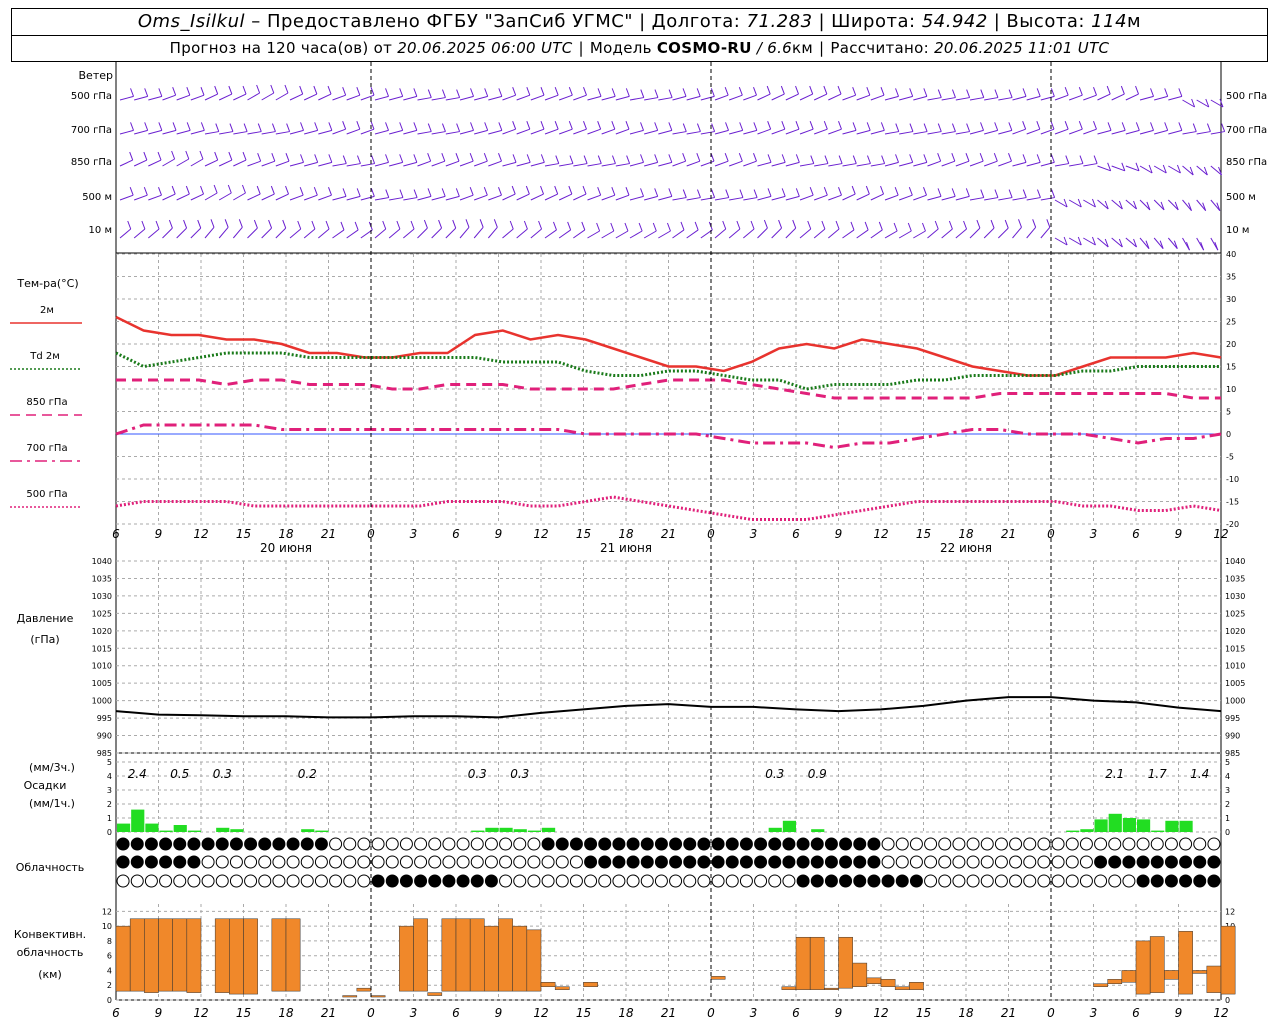 The height and width of the screenshot is (1024, 1280). Describe the element at coordinates (328, 534) in the screenshot. I see `hour-label: 21` at that location.